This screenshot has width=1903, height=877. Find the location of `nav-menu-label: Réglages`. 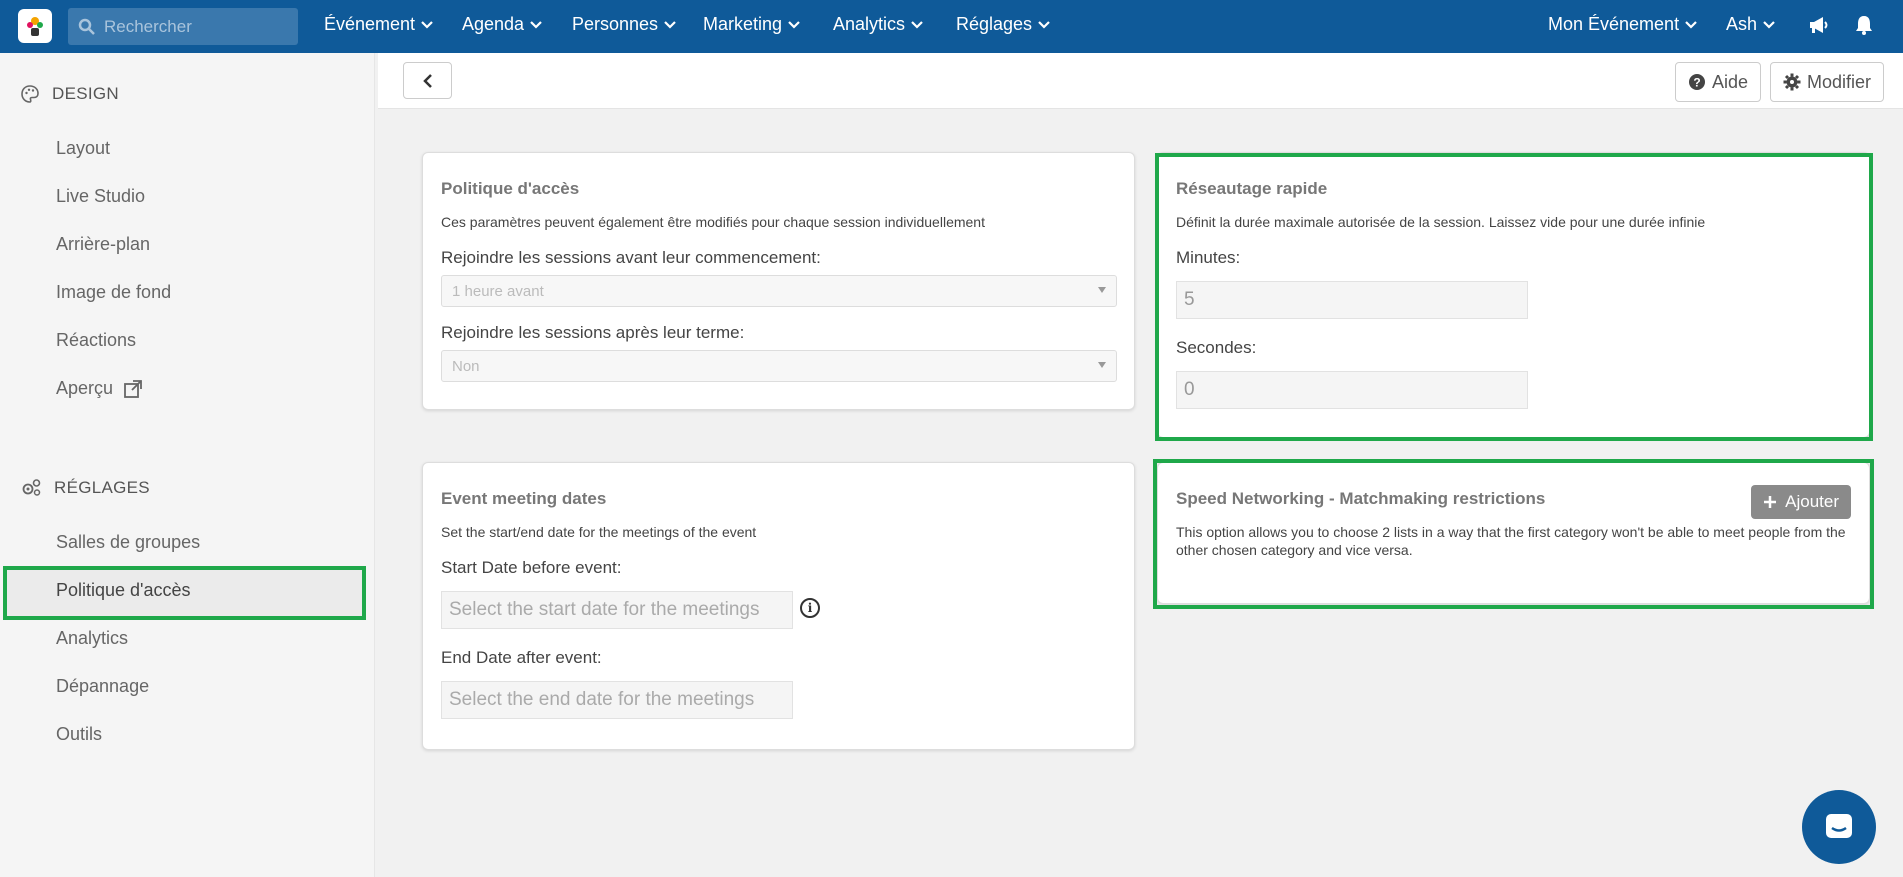

nav-menu-label: Réglages is located at coordinates (994, 24).